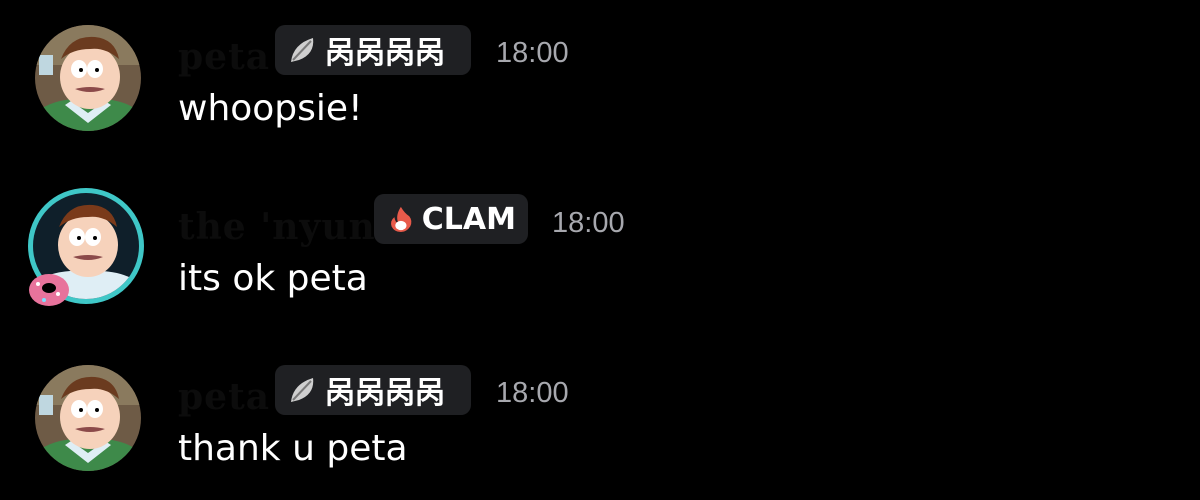 This screenshot has width=1200, height=500. What do you see at coordinates (401, 219) in the screenshot?
I see `flame-icon` at bounding box center [401, 219].